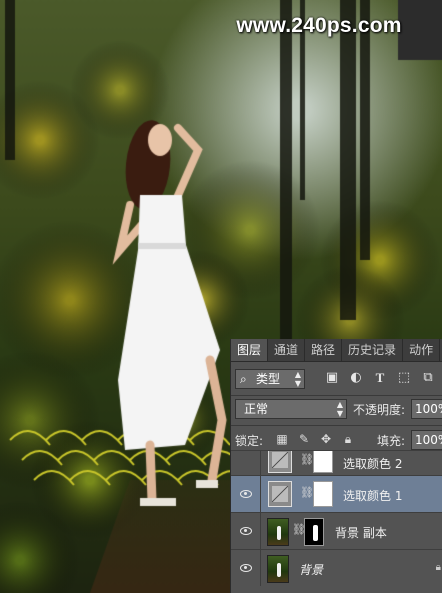 The image size is (442, 593). I want to click on text-filter-icon: T, so click(380, 378).